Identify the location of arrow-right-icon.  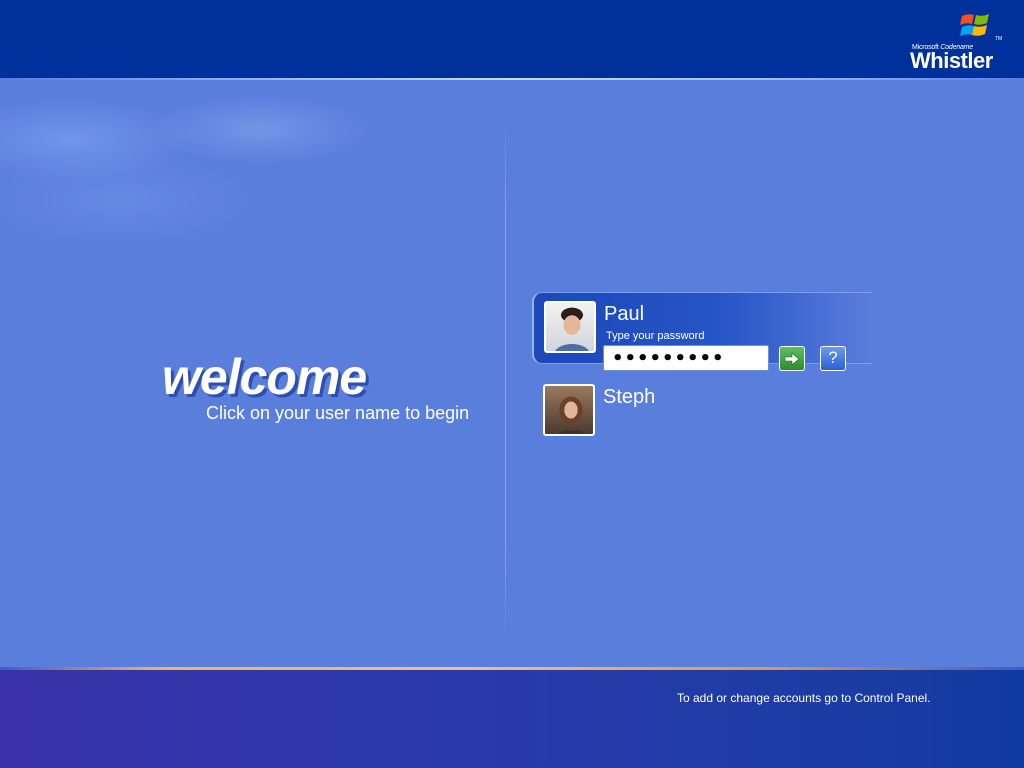
(792, 358).